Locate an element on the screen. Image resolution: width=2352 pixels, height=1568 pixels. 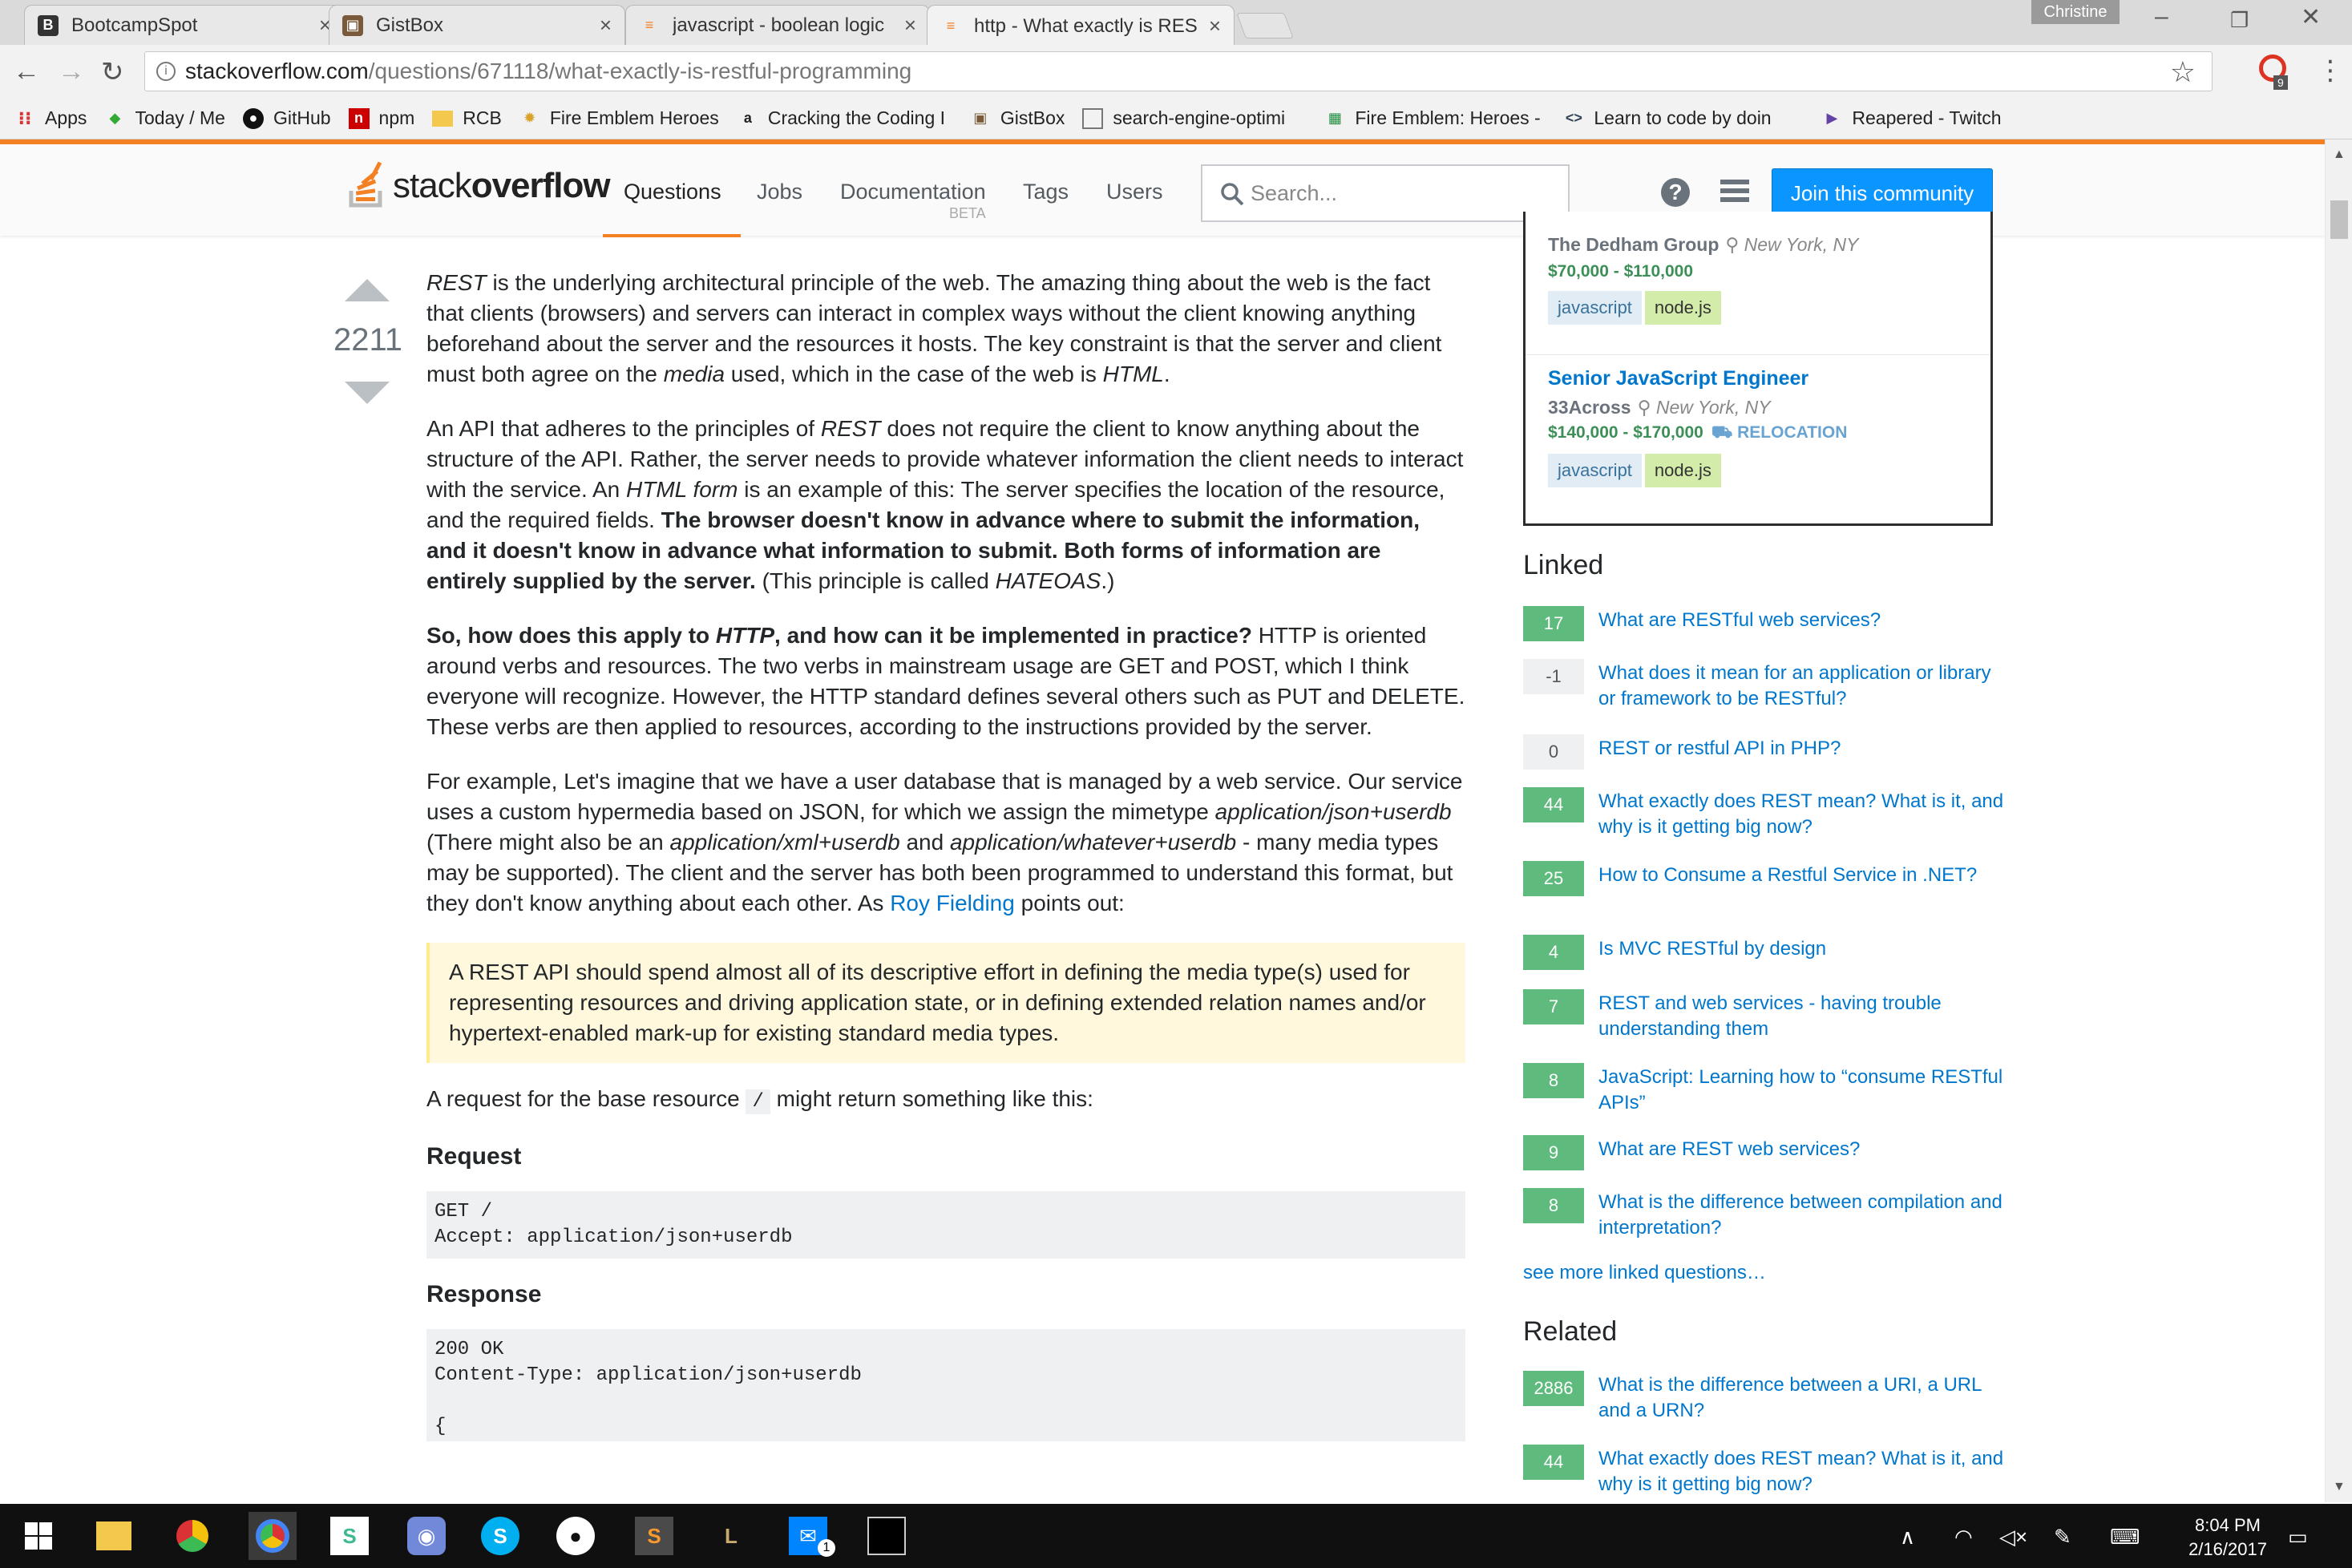
downvote-arrow-icon is located at coordinates (367, 393).